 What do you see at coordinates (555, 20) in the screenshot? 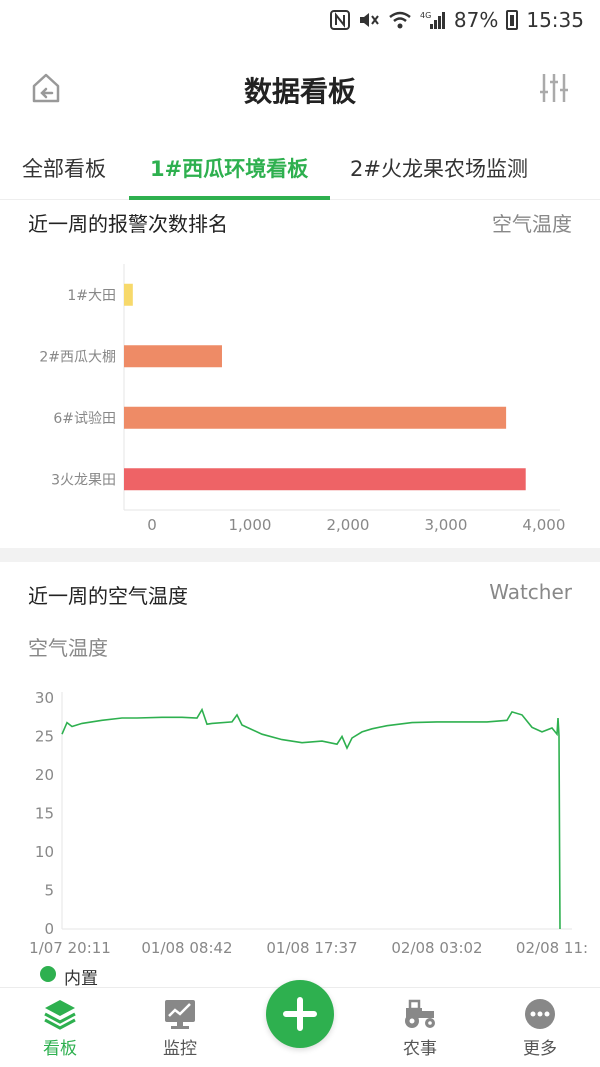
I see `clock: 15:35` at bounding box center [555, 20].